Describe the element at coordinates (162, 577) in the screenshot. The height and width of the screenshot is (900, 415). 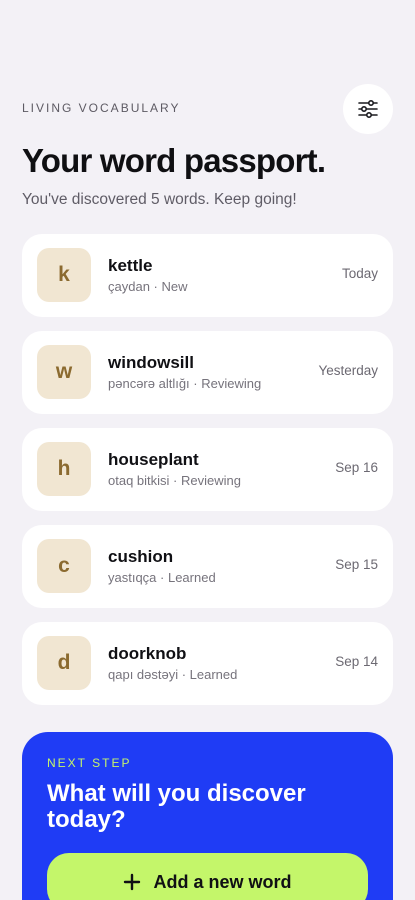
I see `word-meta: yastıqça · Learned` at that location.